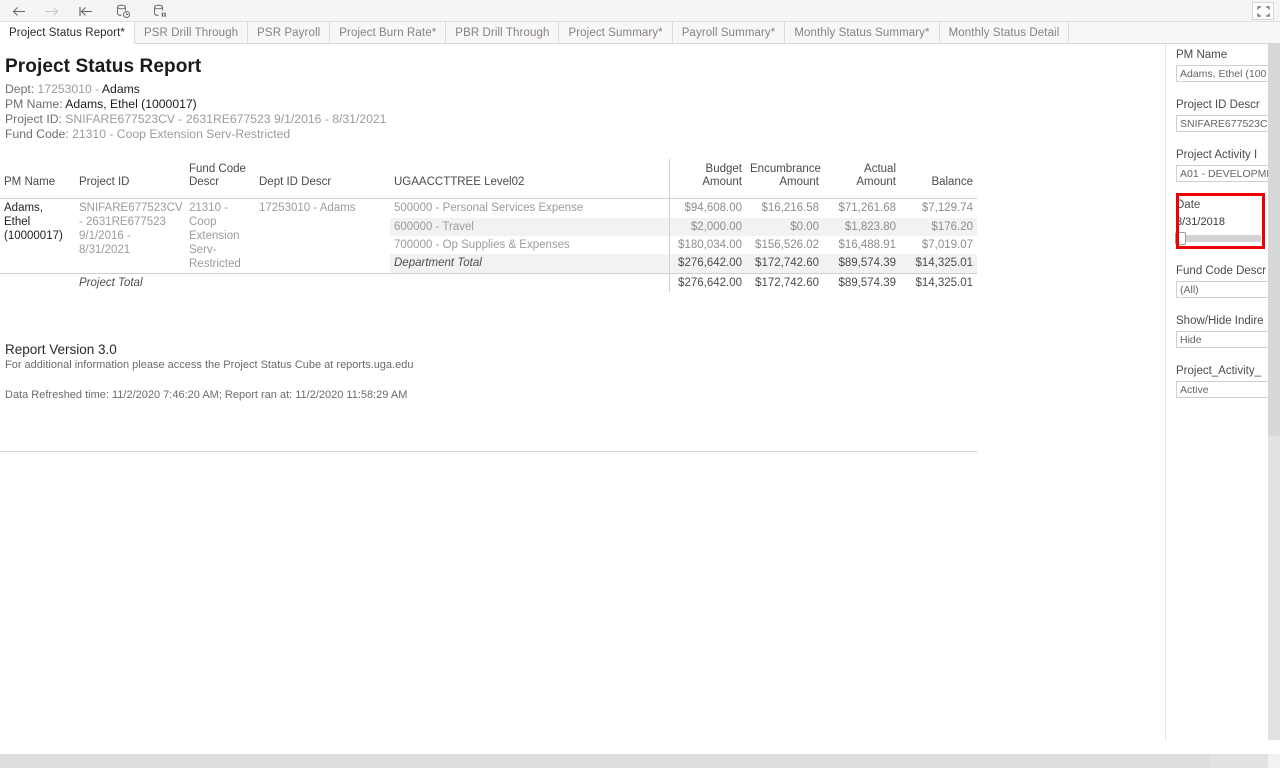 The width and height of the screenshot is (1280, 768). Describe the element at coordinates (215, 236) in the screenshot. I see `cell-fund-code-descr: 21310 - Coop Extension Serv-Restricted` at that location.